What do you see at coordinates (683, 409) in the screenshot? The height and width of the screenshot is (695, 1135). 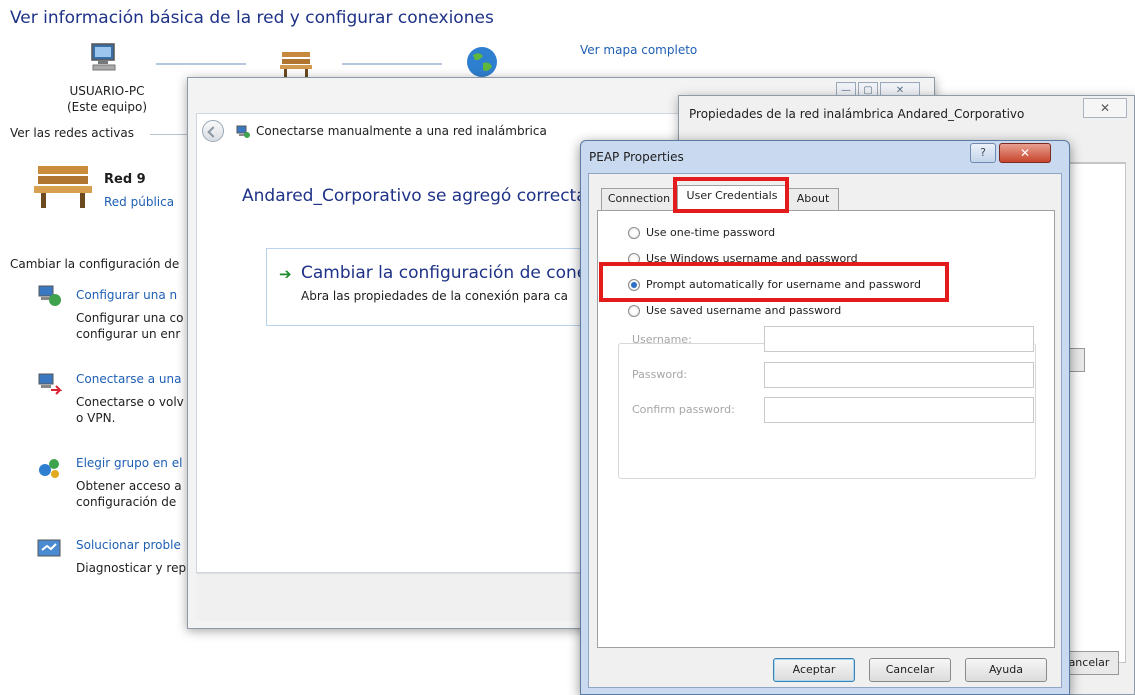 I see `confirm-password-label: Confirm password:` at bounding box center [683, 409].